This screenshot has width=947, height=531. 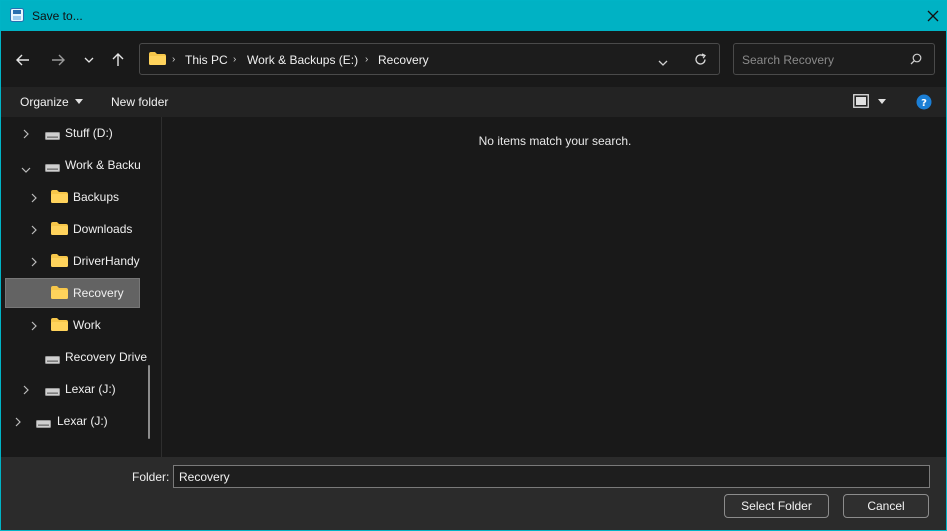 What do you see at coordinates (886, 506) in the screenshot?
I see `cancel-button: Cancel` at bounding box center [886, 506].